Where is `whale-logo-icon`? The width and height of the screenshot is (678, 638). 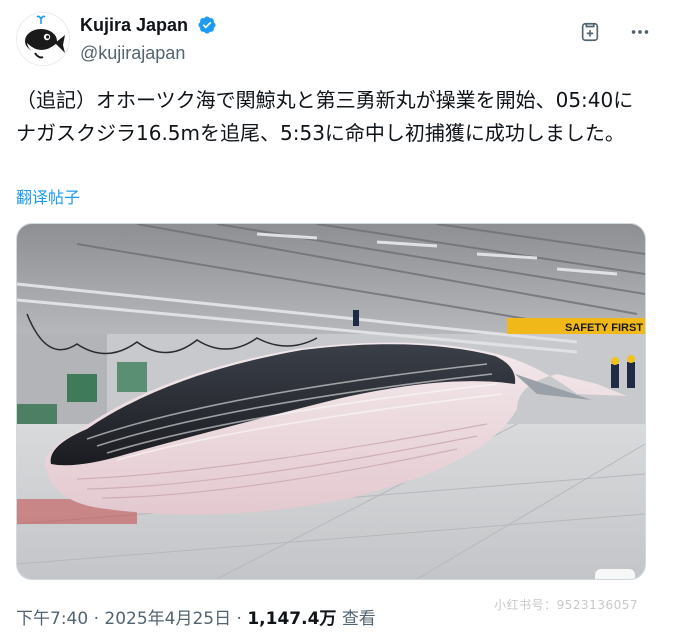
whale-logo-icon is located at coordinates (43, 39).